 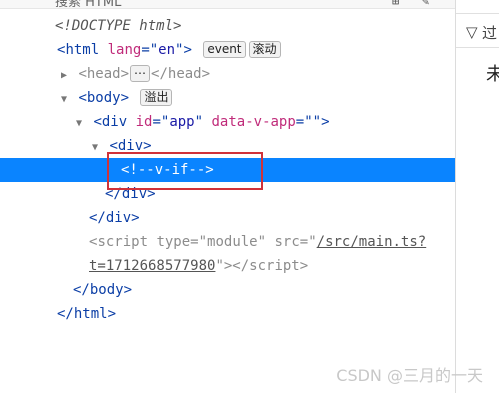 What do you see at coordinates (425, 4) in the screenshot?
I see `edit-icon: ✎` at bounding box center [425, 4].